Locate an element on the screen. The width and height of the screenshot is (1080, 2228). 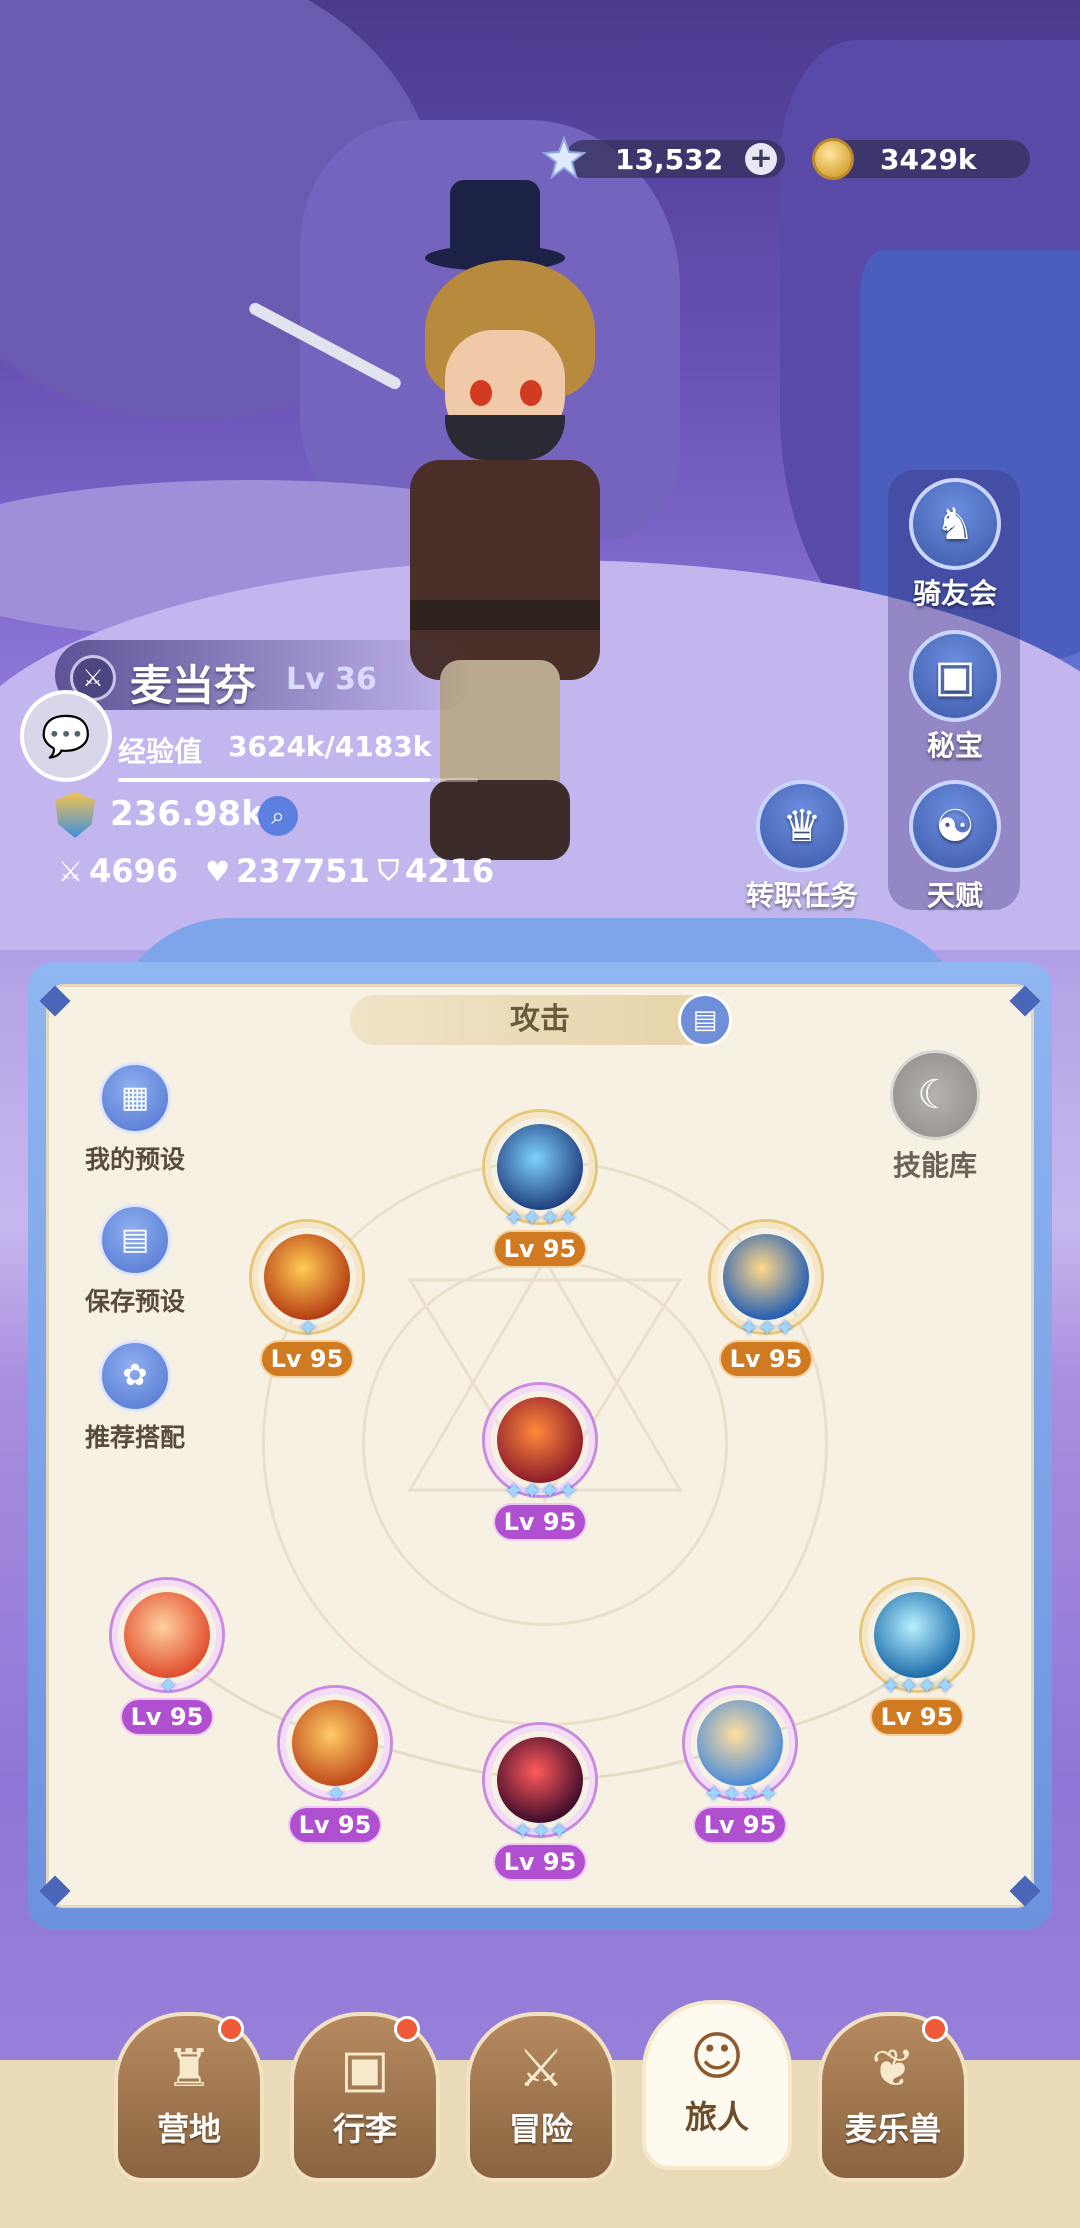
treasure-button: ▣ 秘宝 is located at coordinates (955, 697).